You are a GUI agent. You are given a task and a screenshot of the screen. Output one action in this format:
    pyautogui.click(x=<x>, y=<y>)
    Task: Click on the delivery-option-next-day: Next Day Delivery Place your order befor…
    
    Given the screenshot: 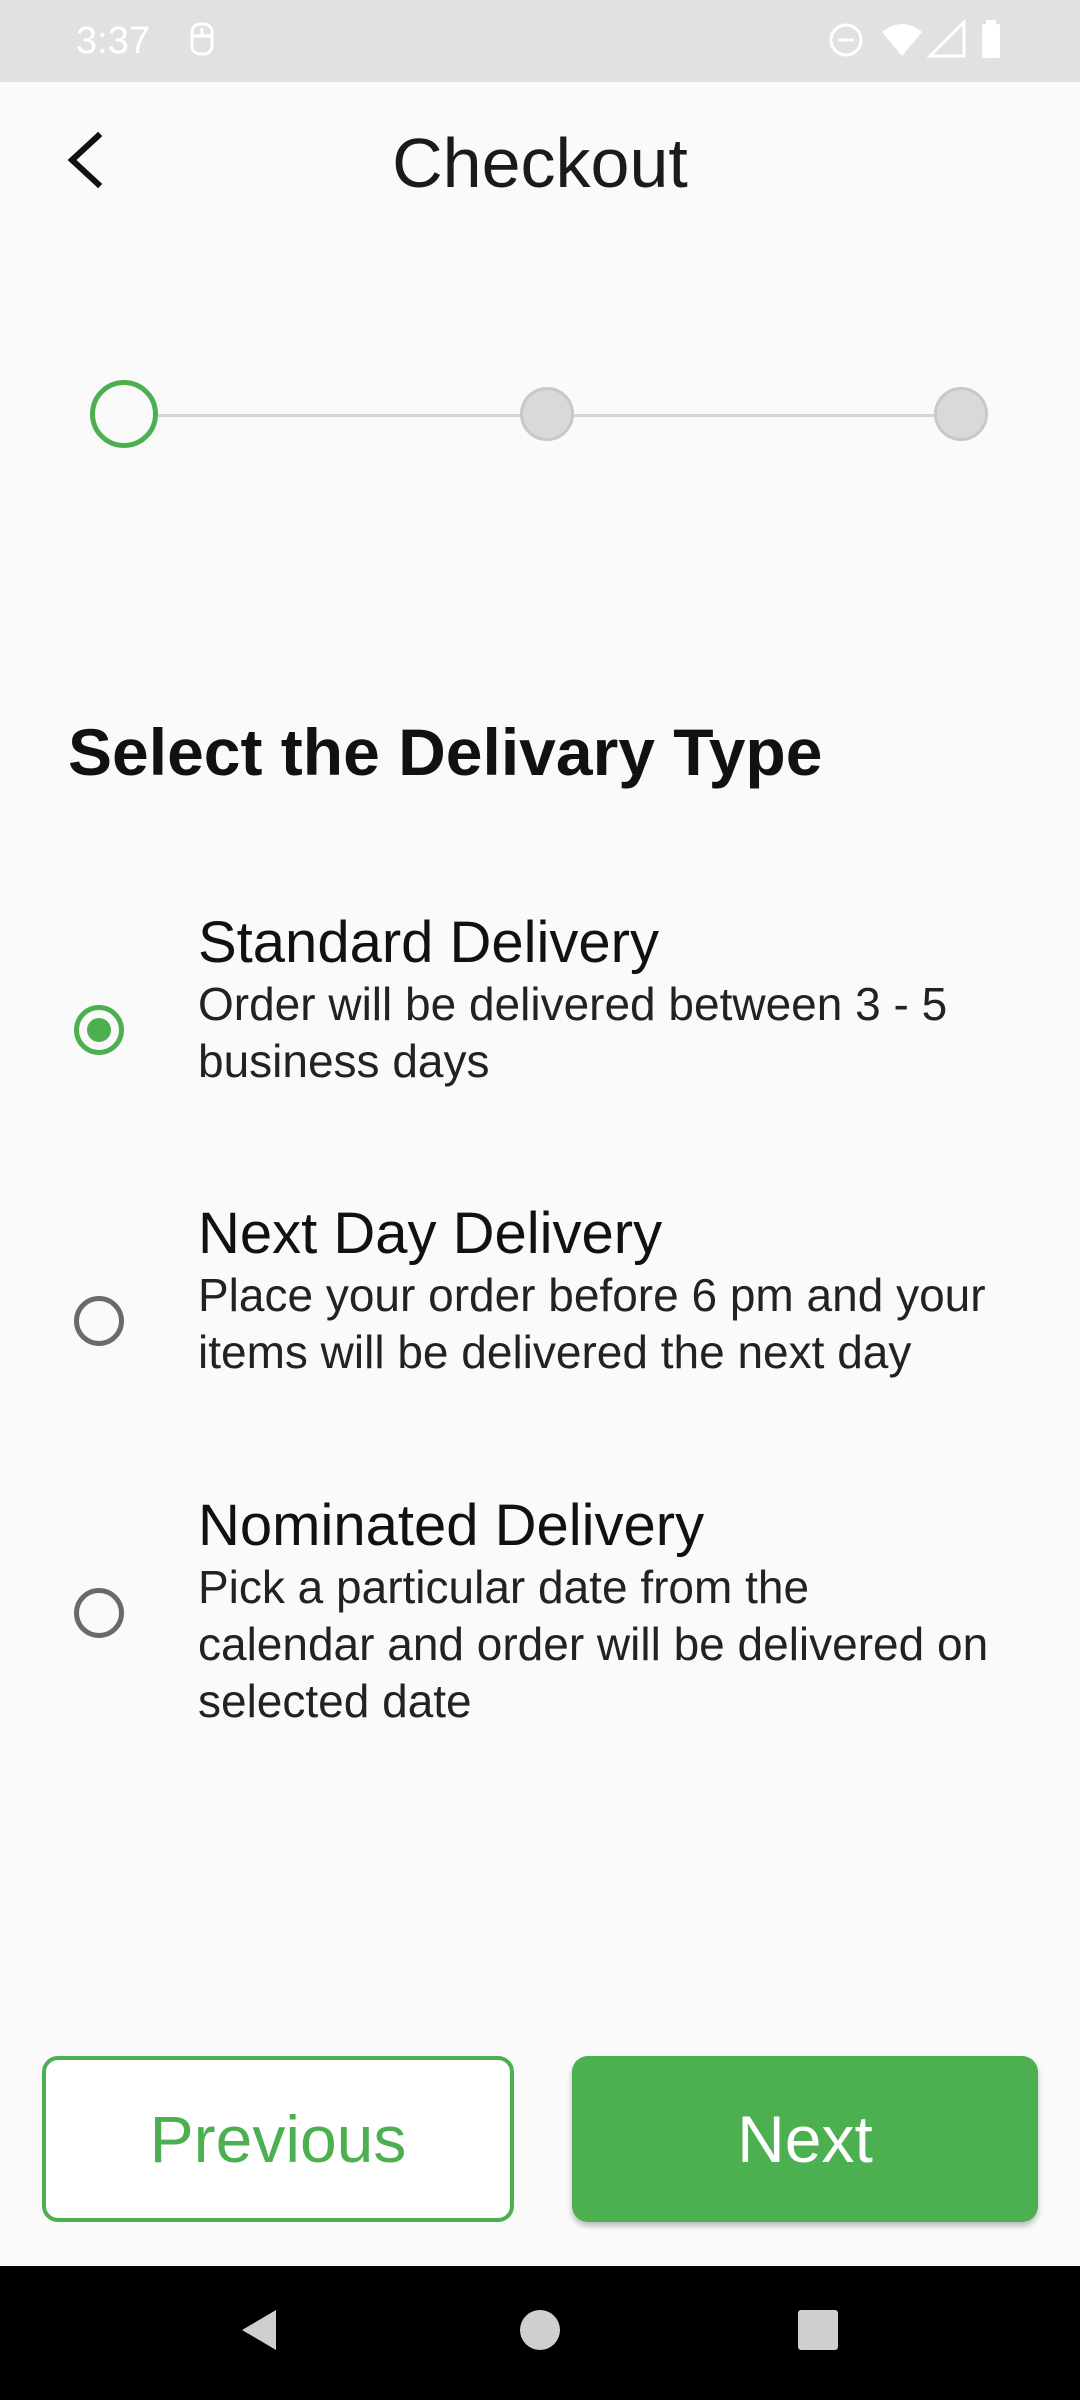 What is the action you would take?
    pyautogui.click(x=540, y=1301)
    